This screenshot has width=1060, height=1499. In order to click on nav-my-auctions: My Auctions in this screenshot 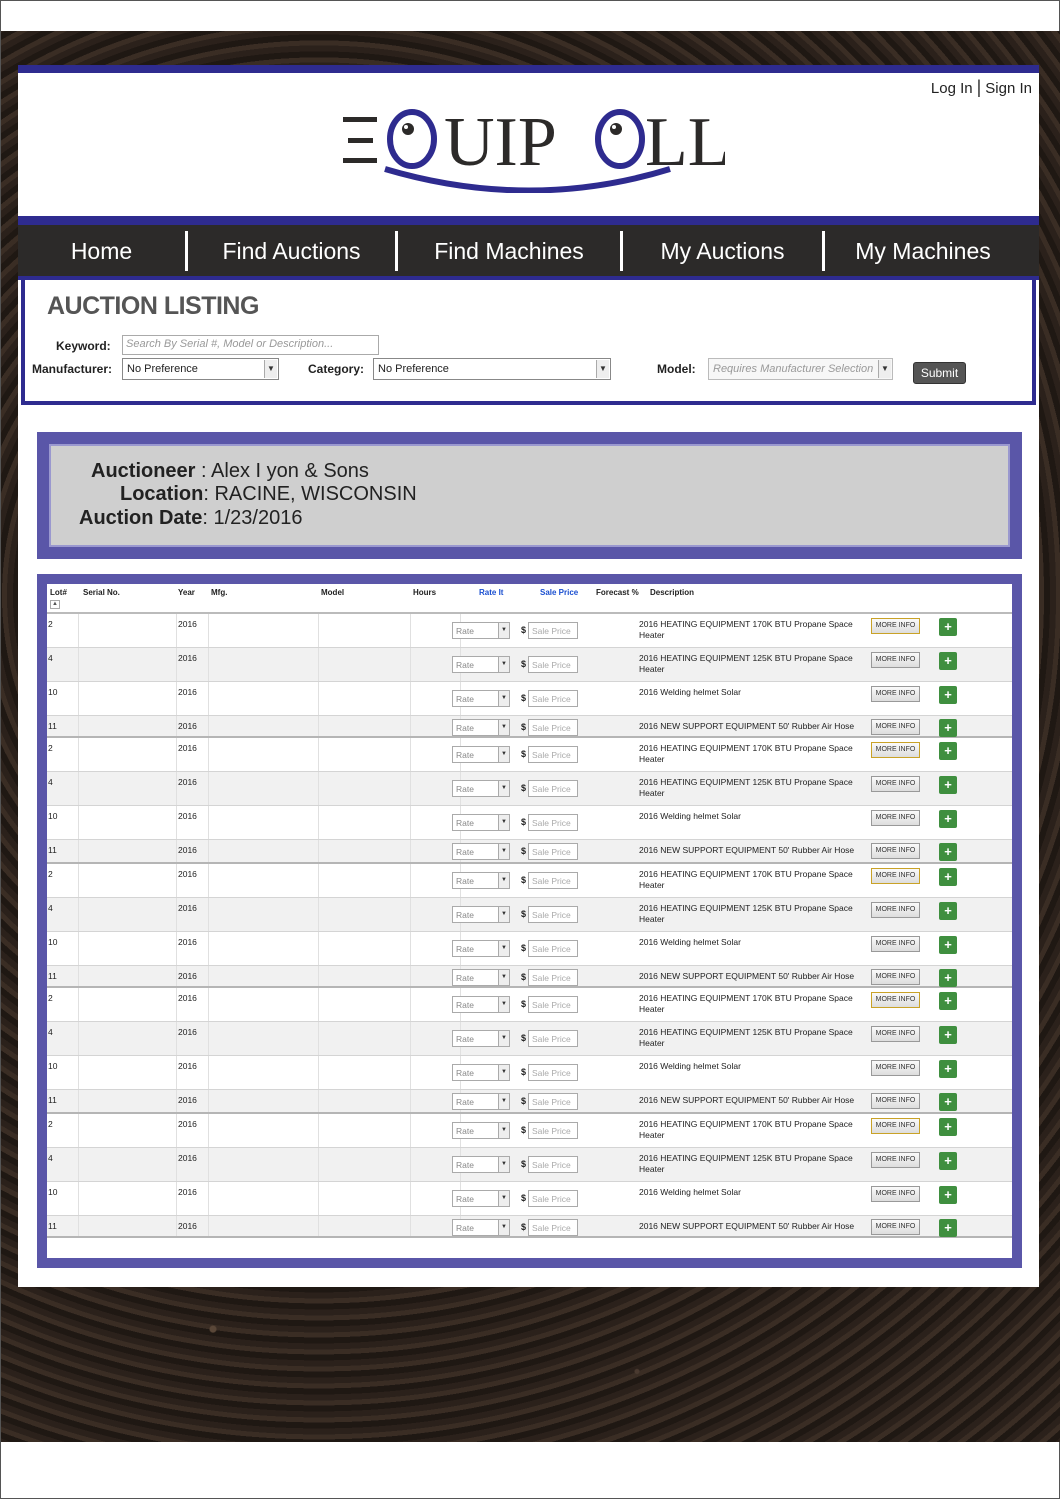, I will do `click(722, 251)`.